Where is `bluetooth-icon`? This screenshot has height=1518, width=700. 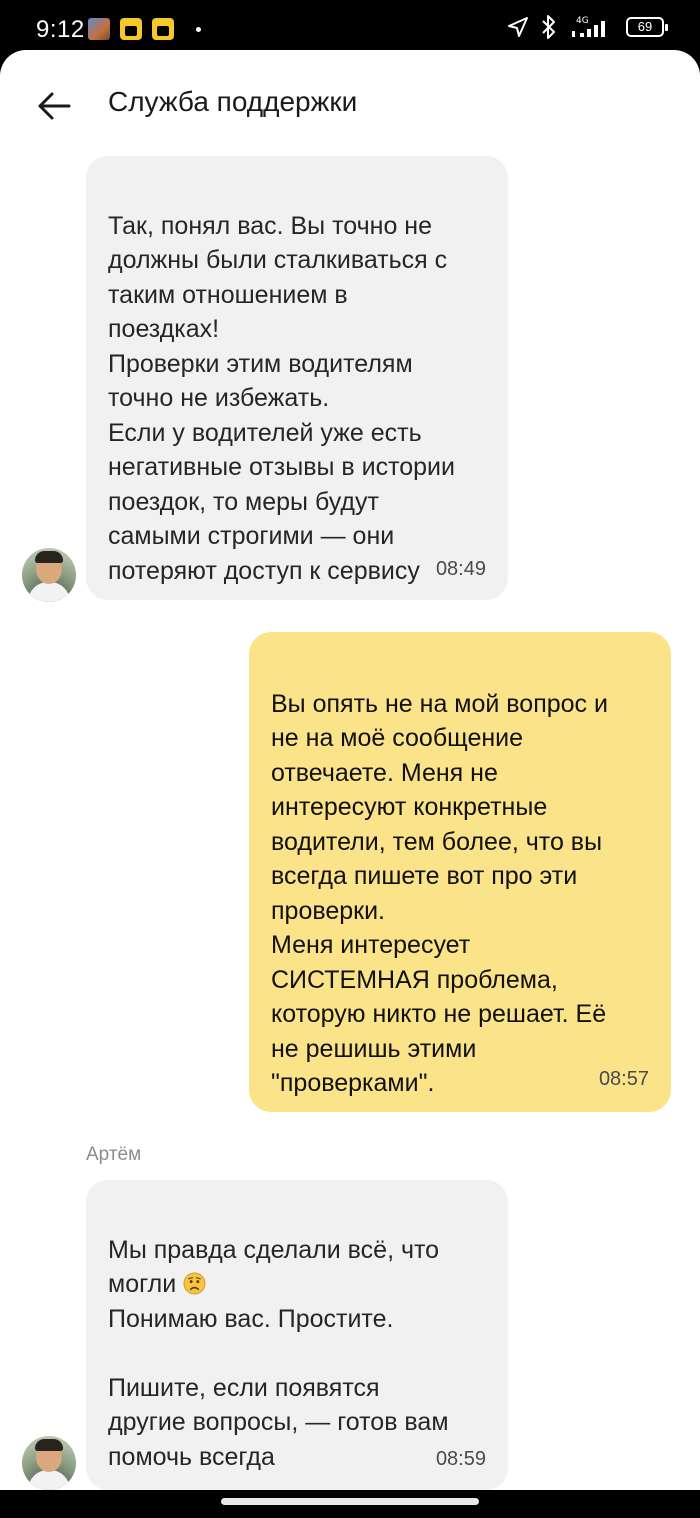
bluetooth-icon is located at coordinates (548, 27).